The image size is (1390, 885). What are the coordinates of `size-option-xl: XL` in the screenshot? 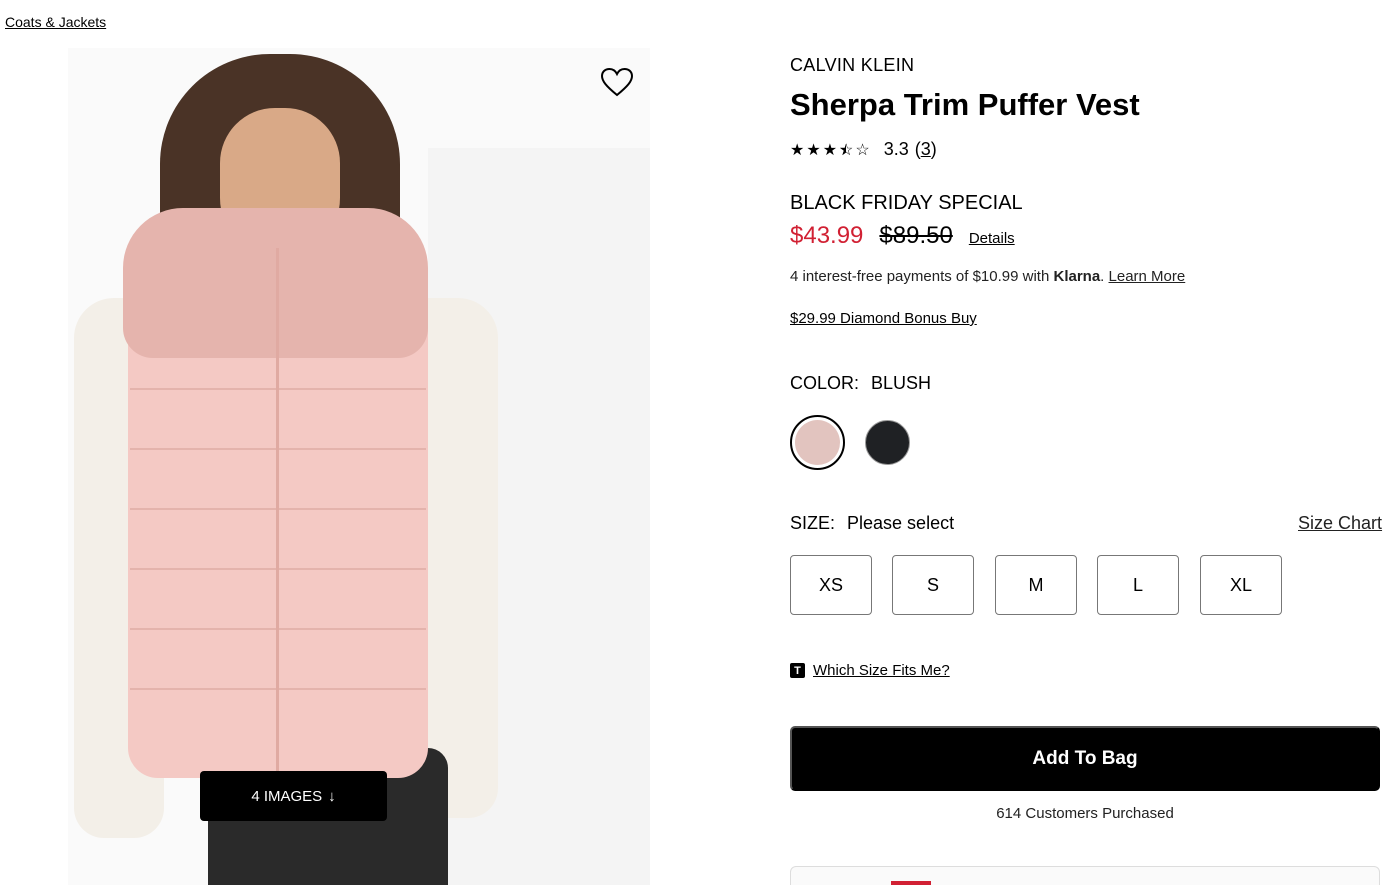 It's located at (1241, 585).